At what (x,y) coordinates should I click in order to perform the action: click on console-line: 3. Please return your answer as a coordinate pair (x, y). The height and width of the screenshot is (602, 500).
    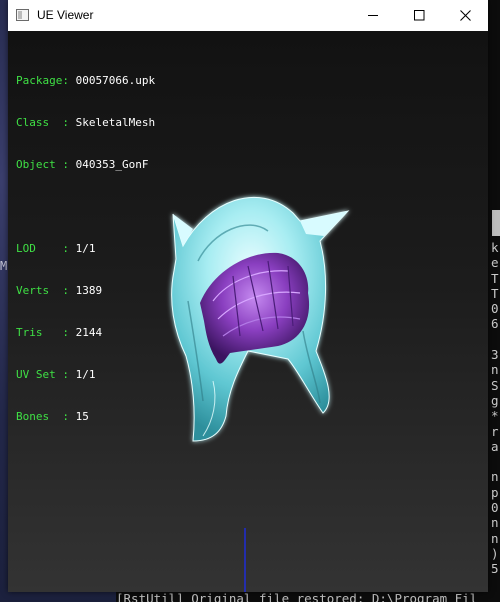
    Looking at the image, I should click on (495, 355).